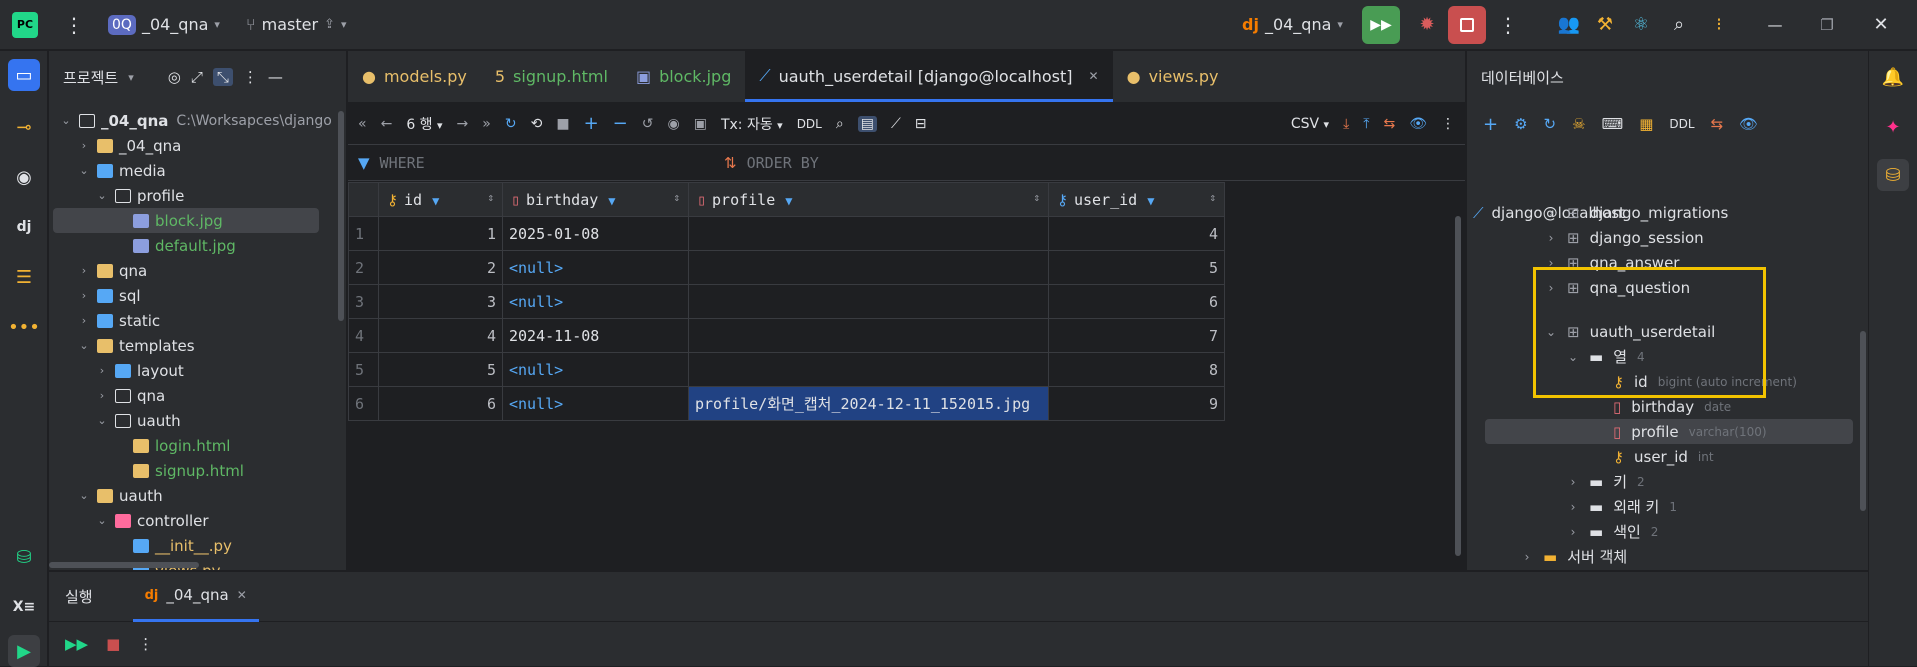  I want to click on tree-item: › qna, so click(112, 270).